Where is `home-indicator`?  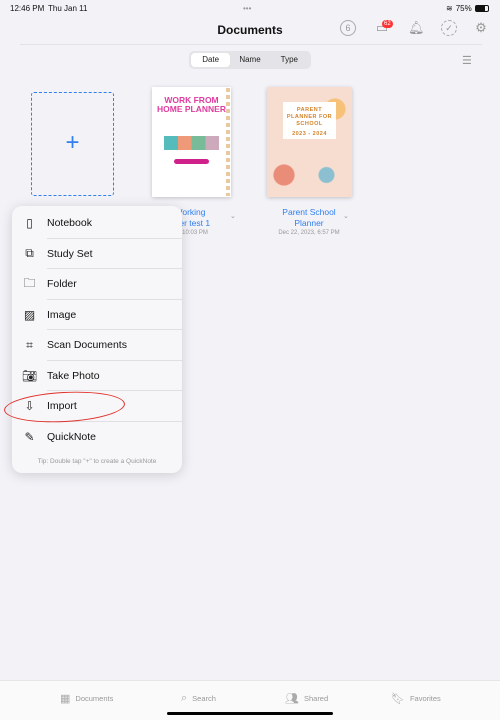
home-indicator is located at coordinates (250, 713).